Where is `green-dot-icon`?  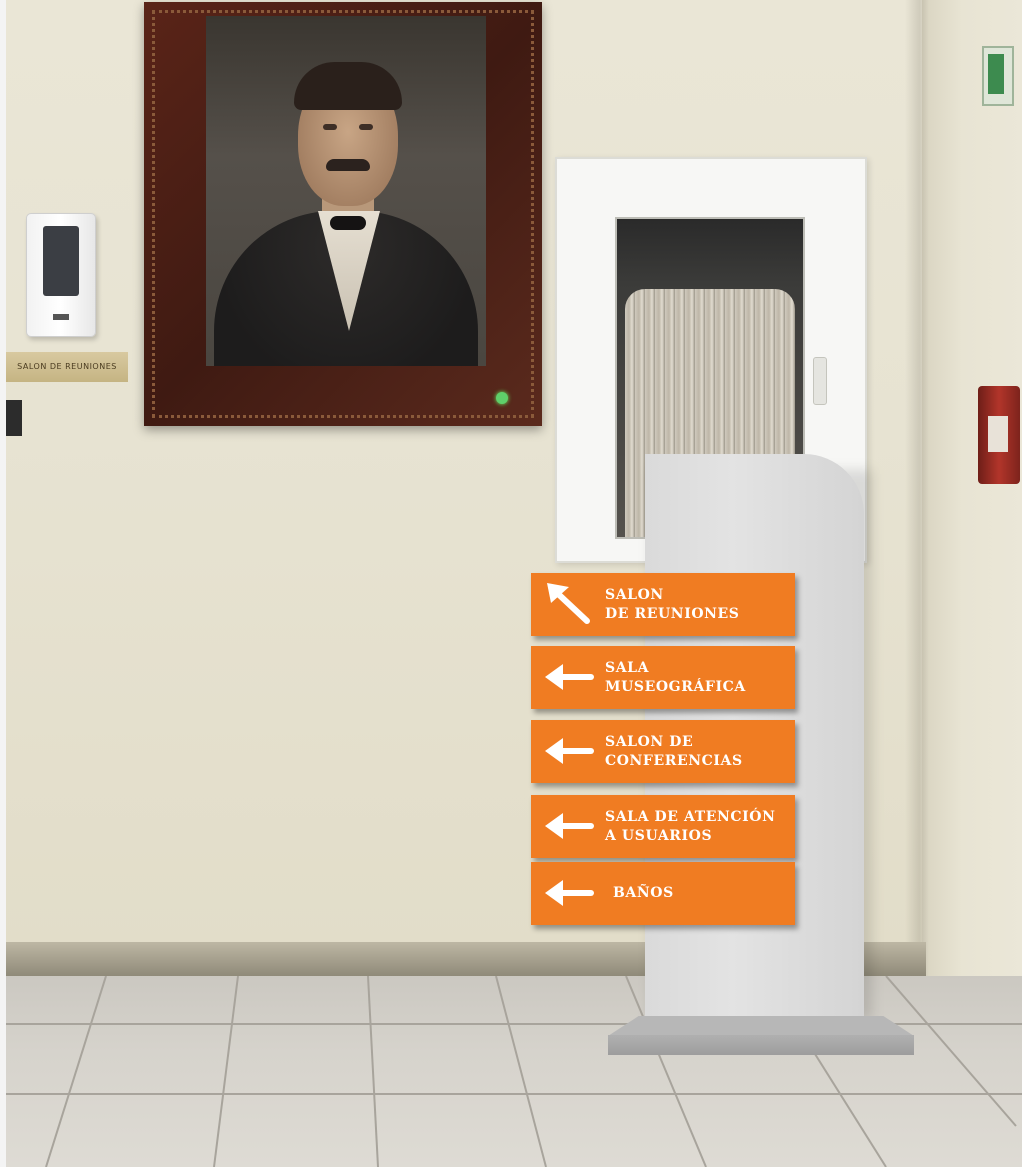
green-dot-icon is located at coordinates (502, 398).